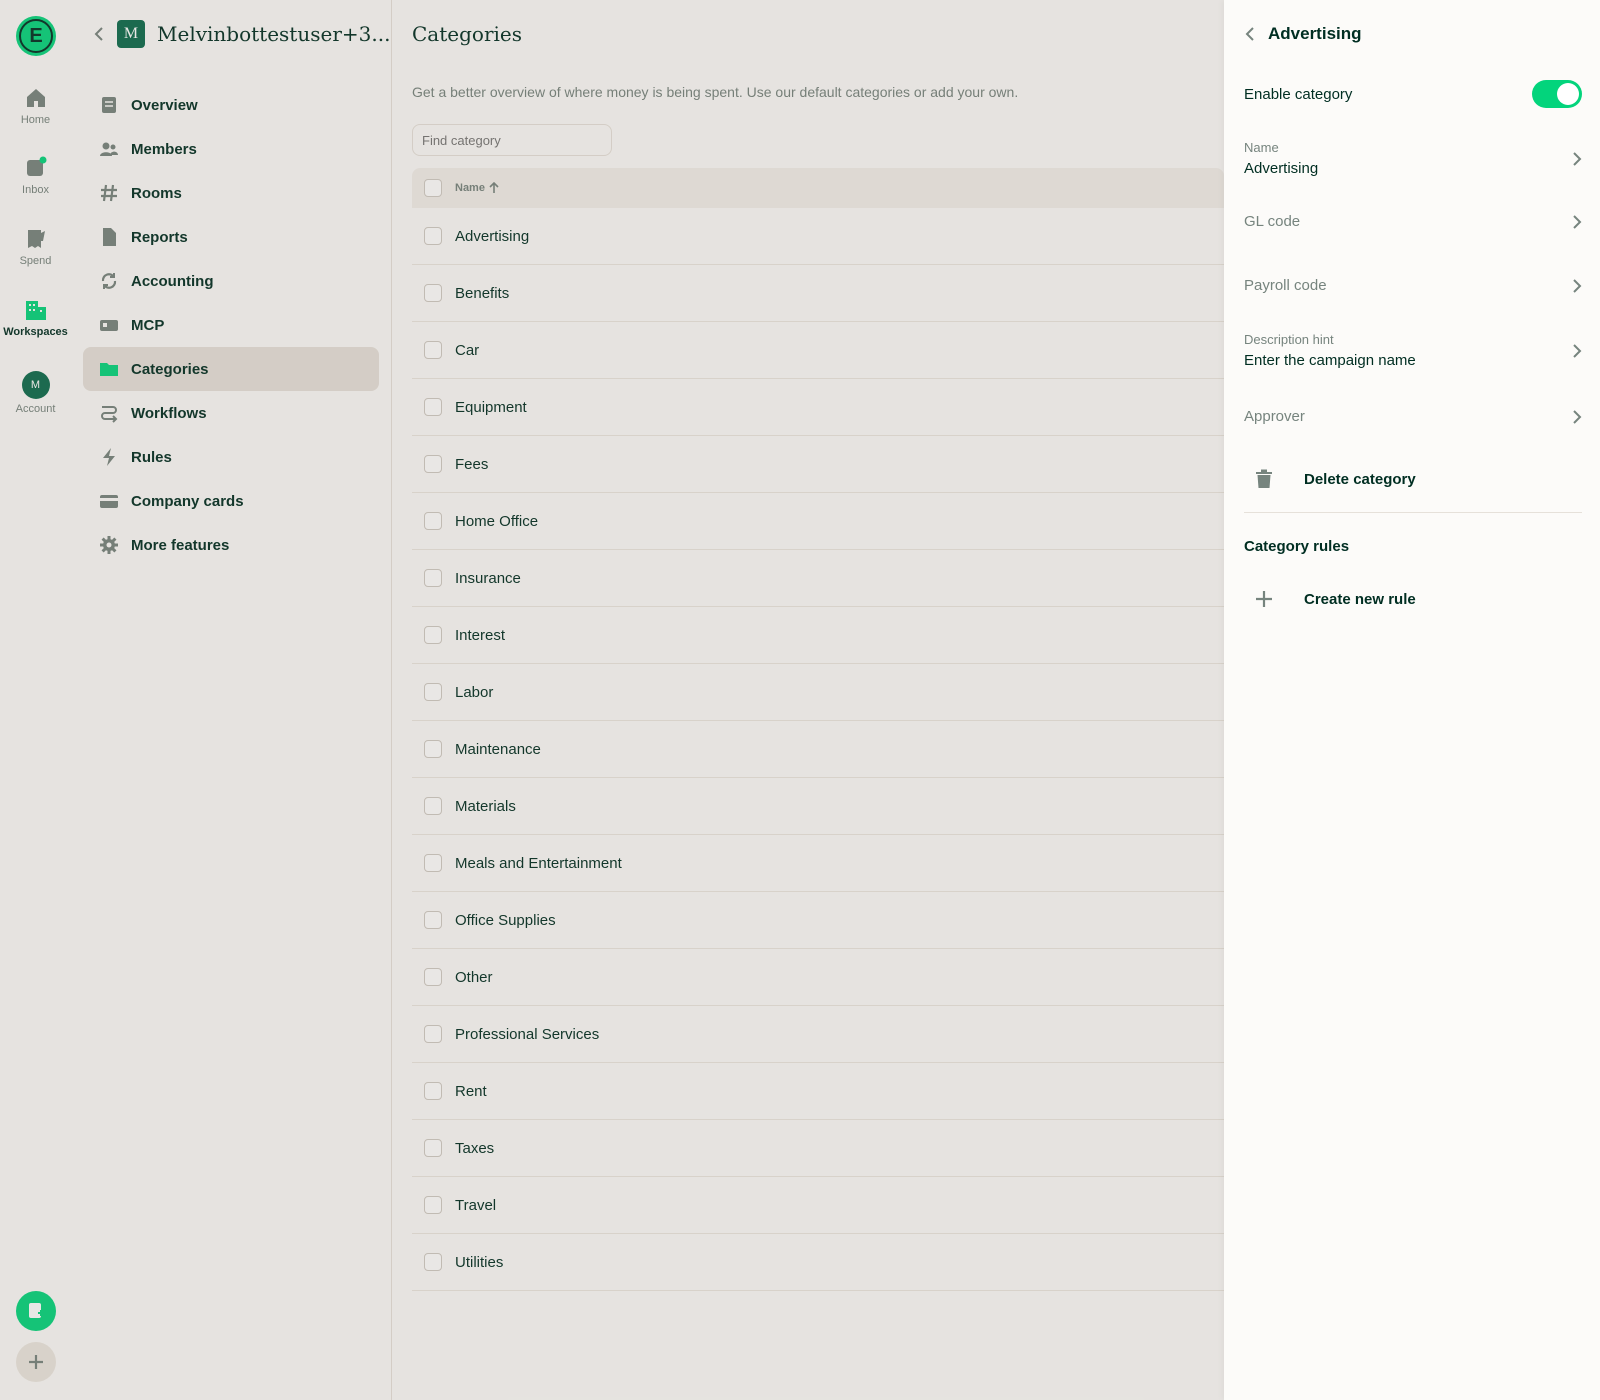 The width and height of the screenshot is (1600, 1400). I want to click on create-new-rule-label: Create new rule, so click(1360, 599).